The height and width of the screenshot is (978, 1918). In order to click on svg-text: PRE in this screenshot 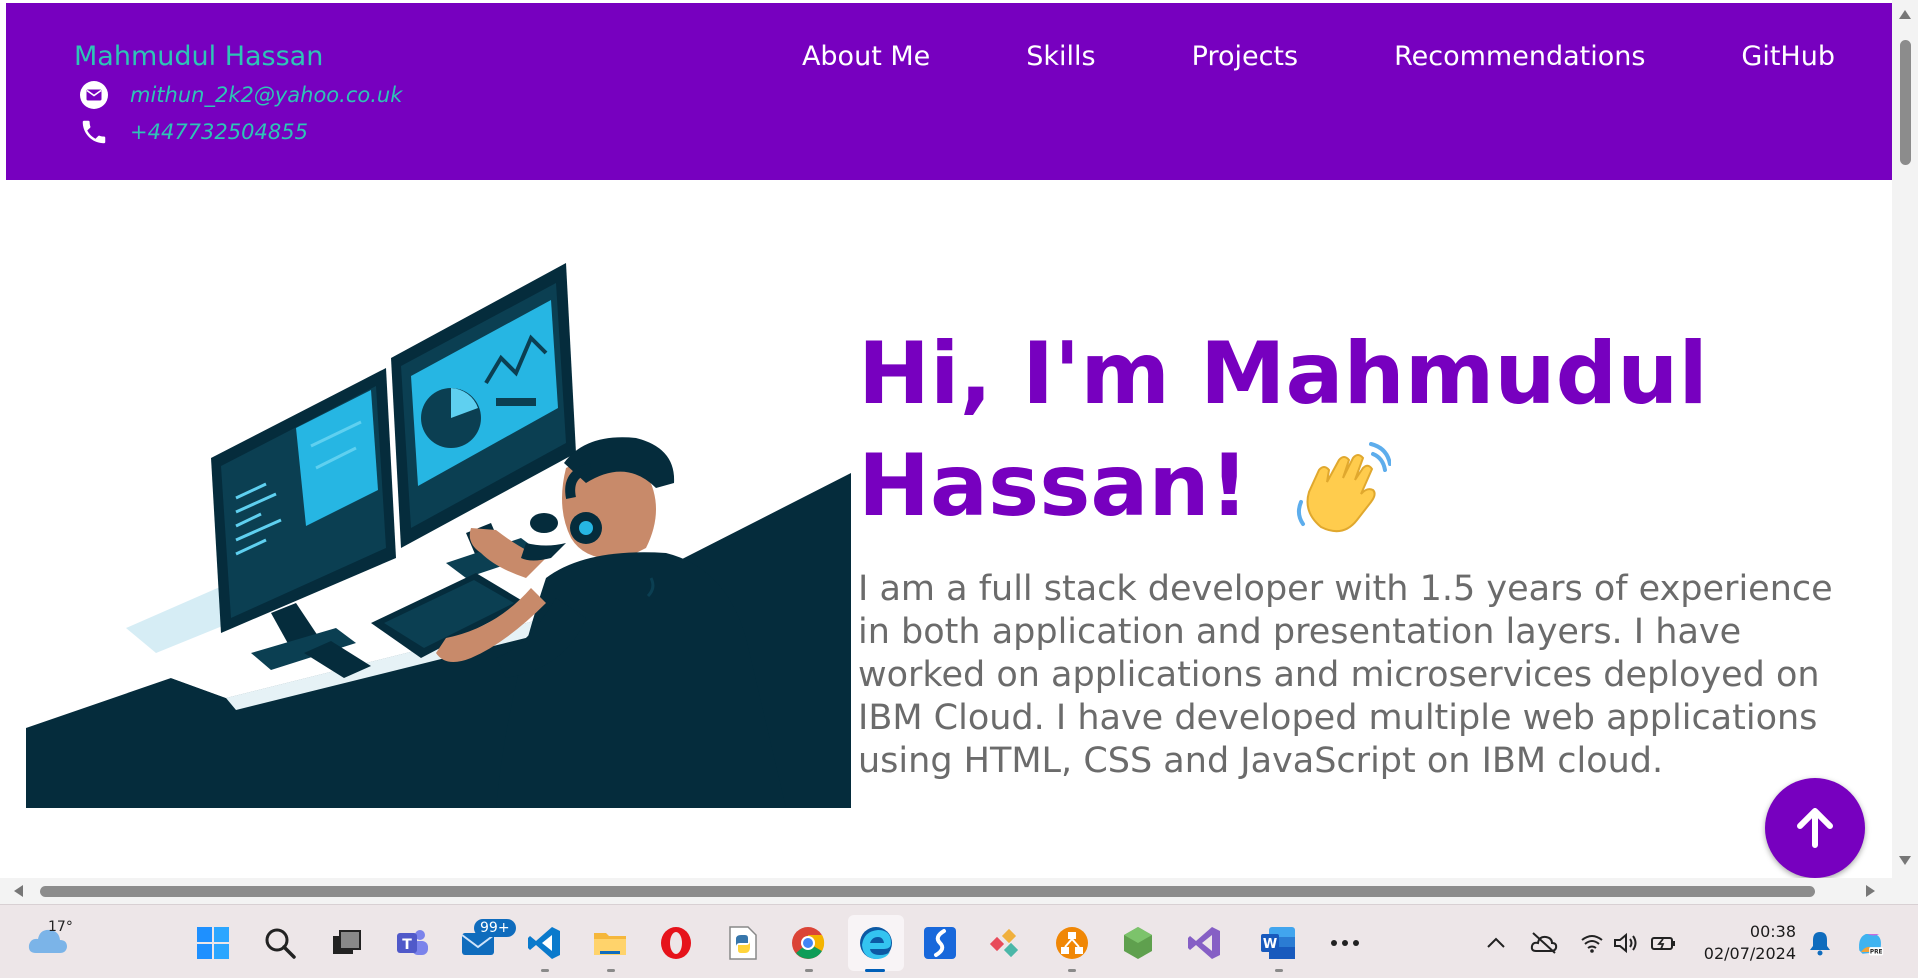, I will do `click(1876, 953)`.